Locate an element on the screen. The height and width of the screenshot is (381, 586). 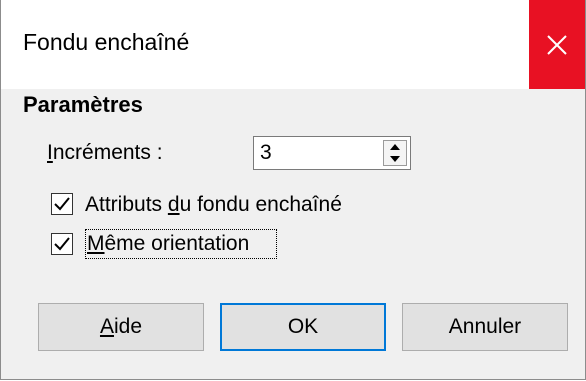
spin-down-button is located at coordinates (395, 159).